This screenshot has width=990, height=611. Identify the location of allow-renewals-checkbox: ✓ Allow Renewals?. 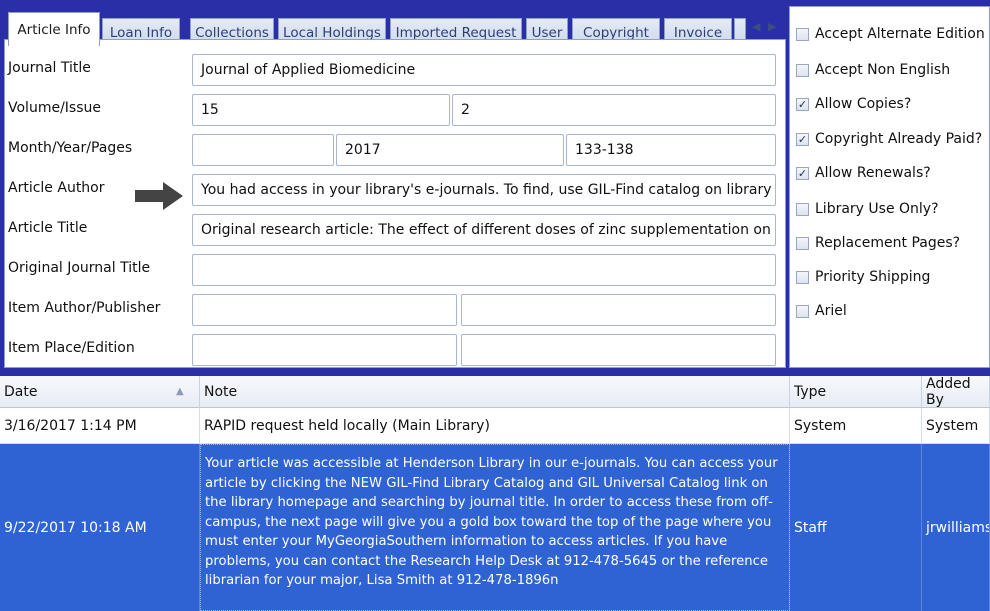
(863, 173).